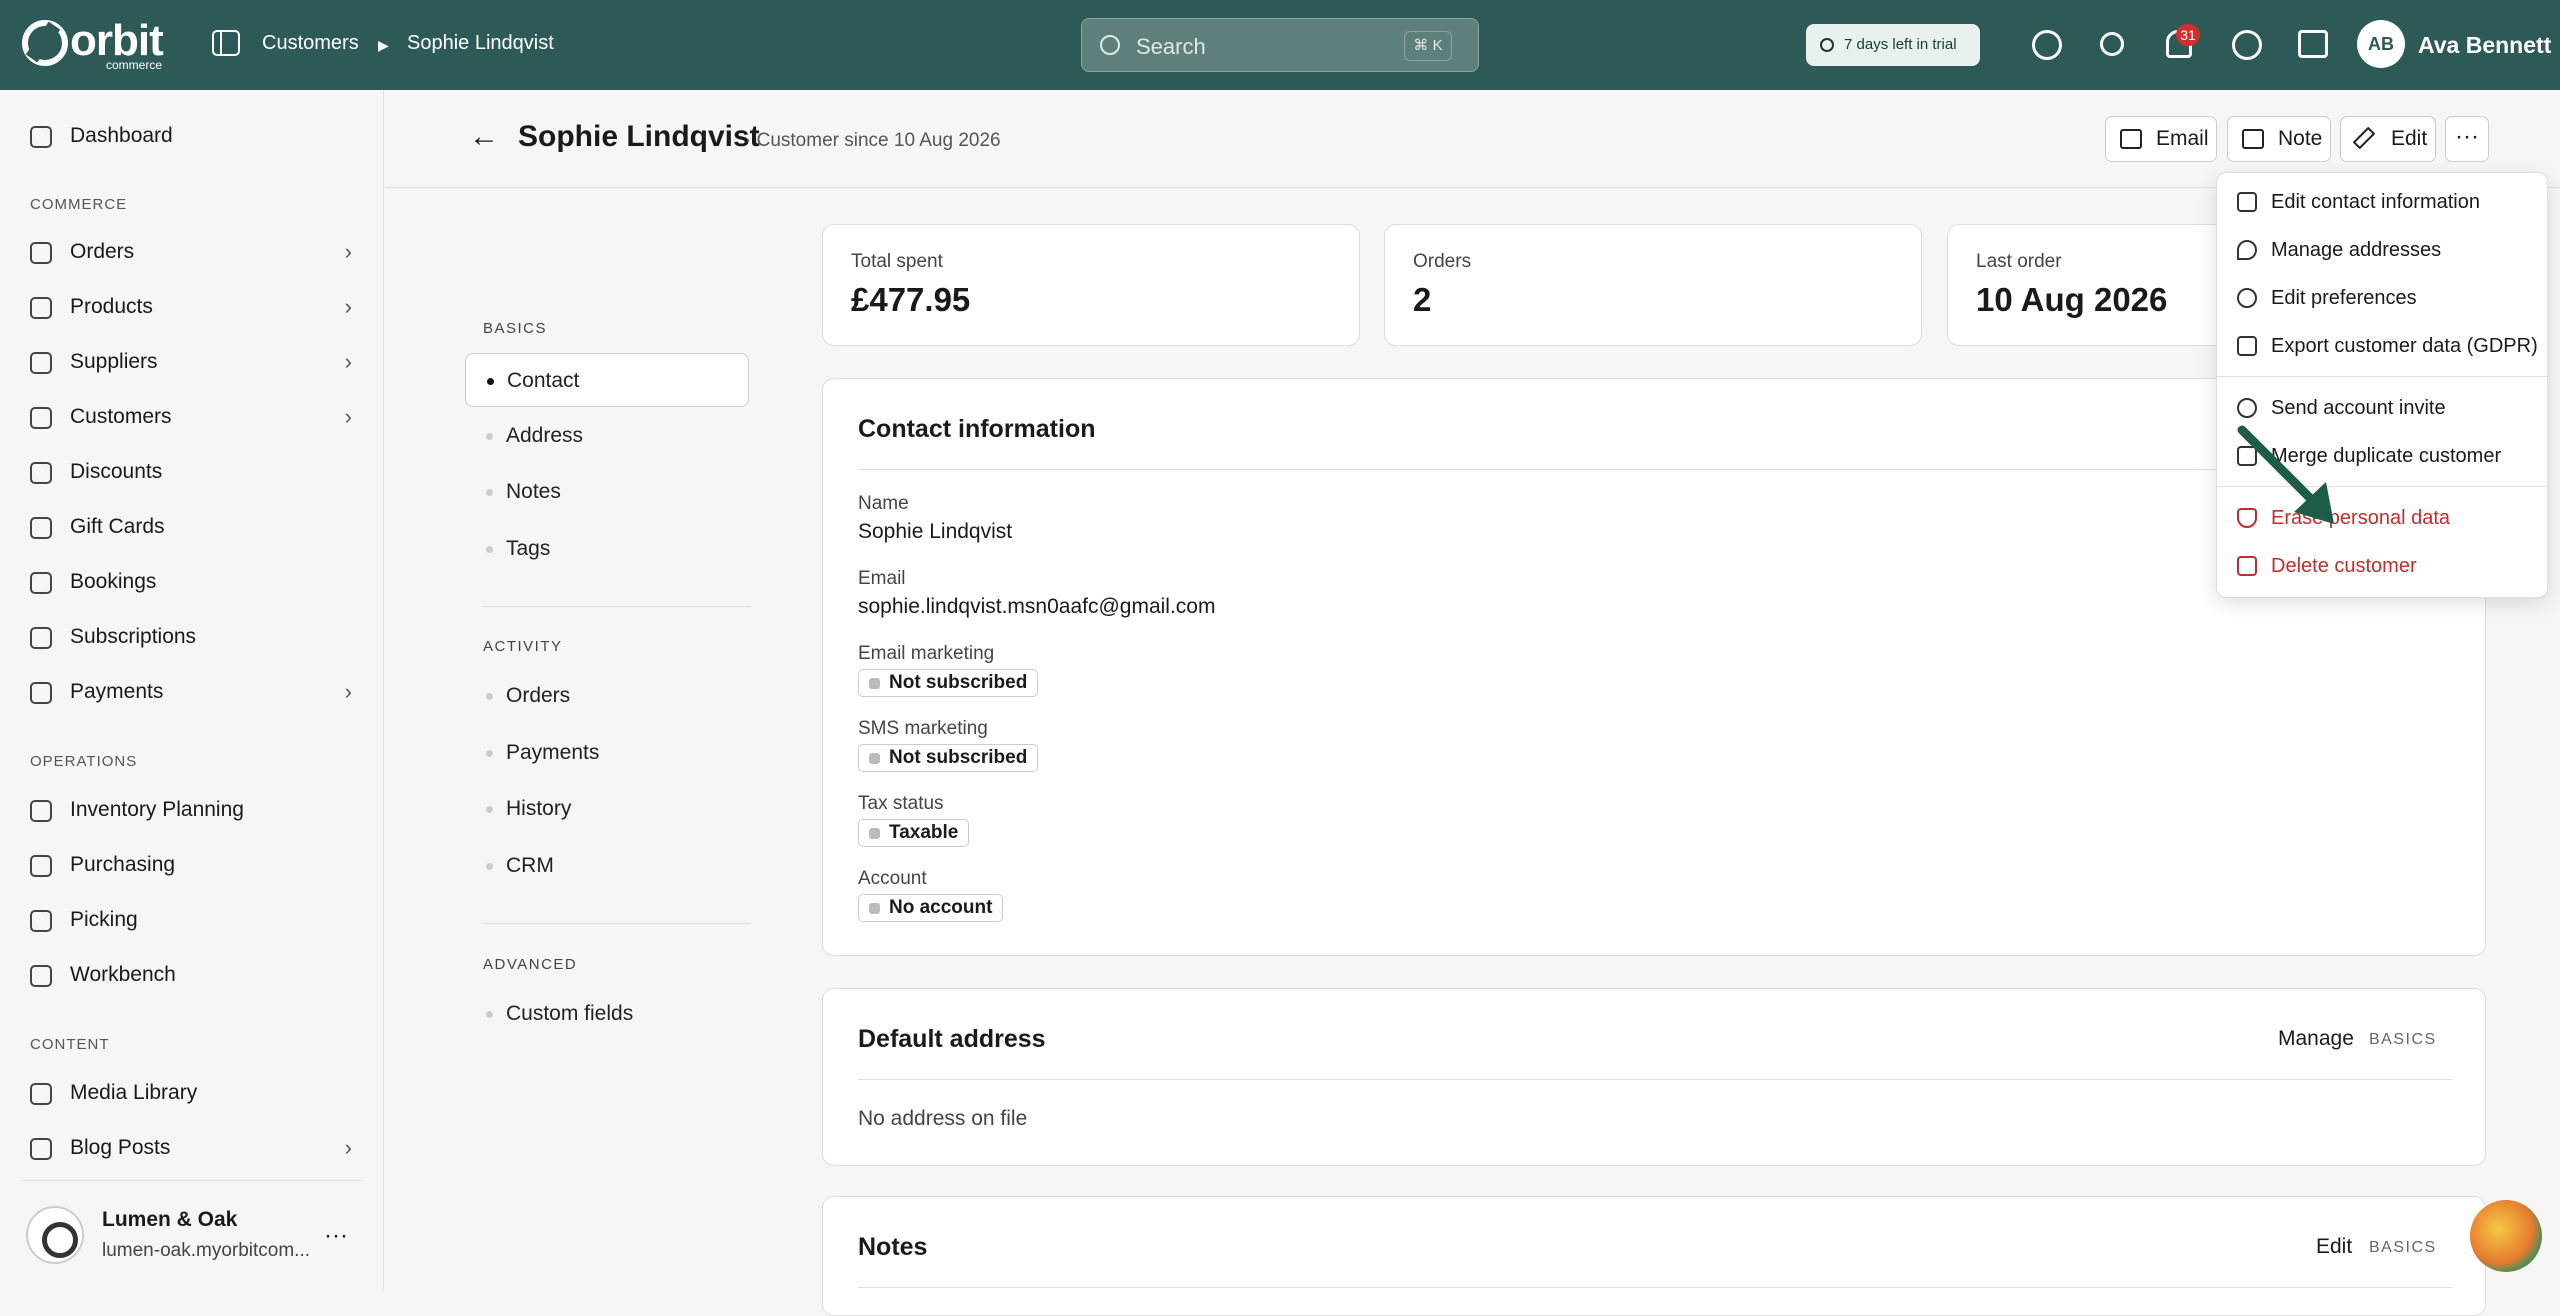 This screenshot has width=2560, height=1316. I want to click on store-logo, so click(55, 1235).